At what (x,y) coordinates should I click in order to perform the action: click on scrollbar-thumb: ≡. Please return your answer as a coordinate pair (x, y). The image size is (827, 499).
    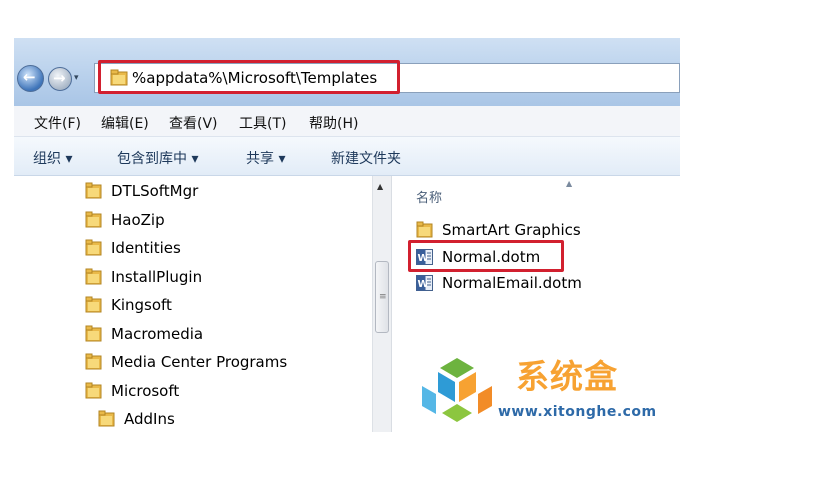
    Looking at the image, I should click on (382, 297).